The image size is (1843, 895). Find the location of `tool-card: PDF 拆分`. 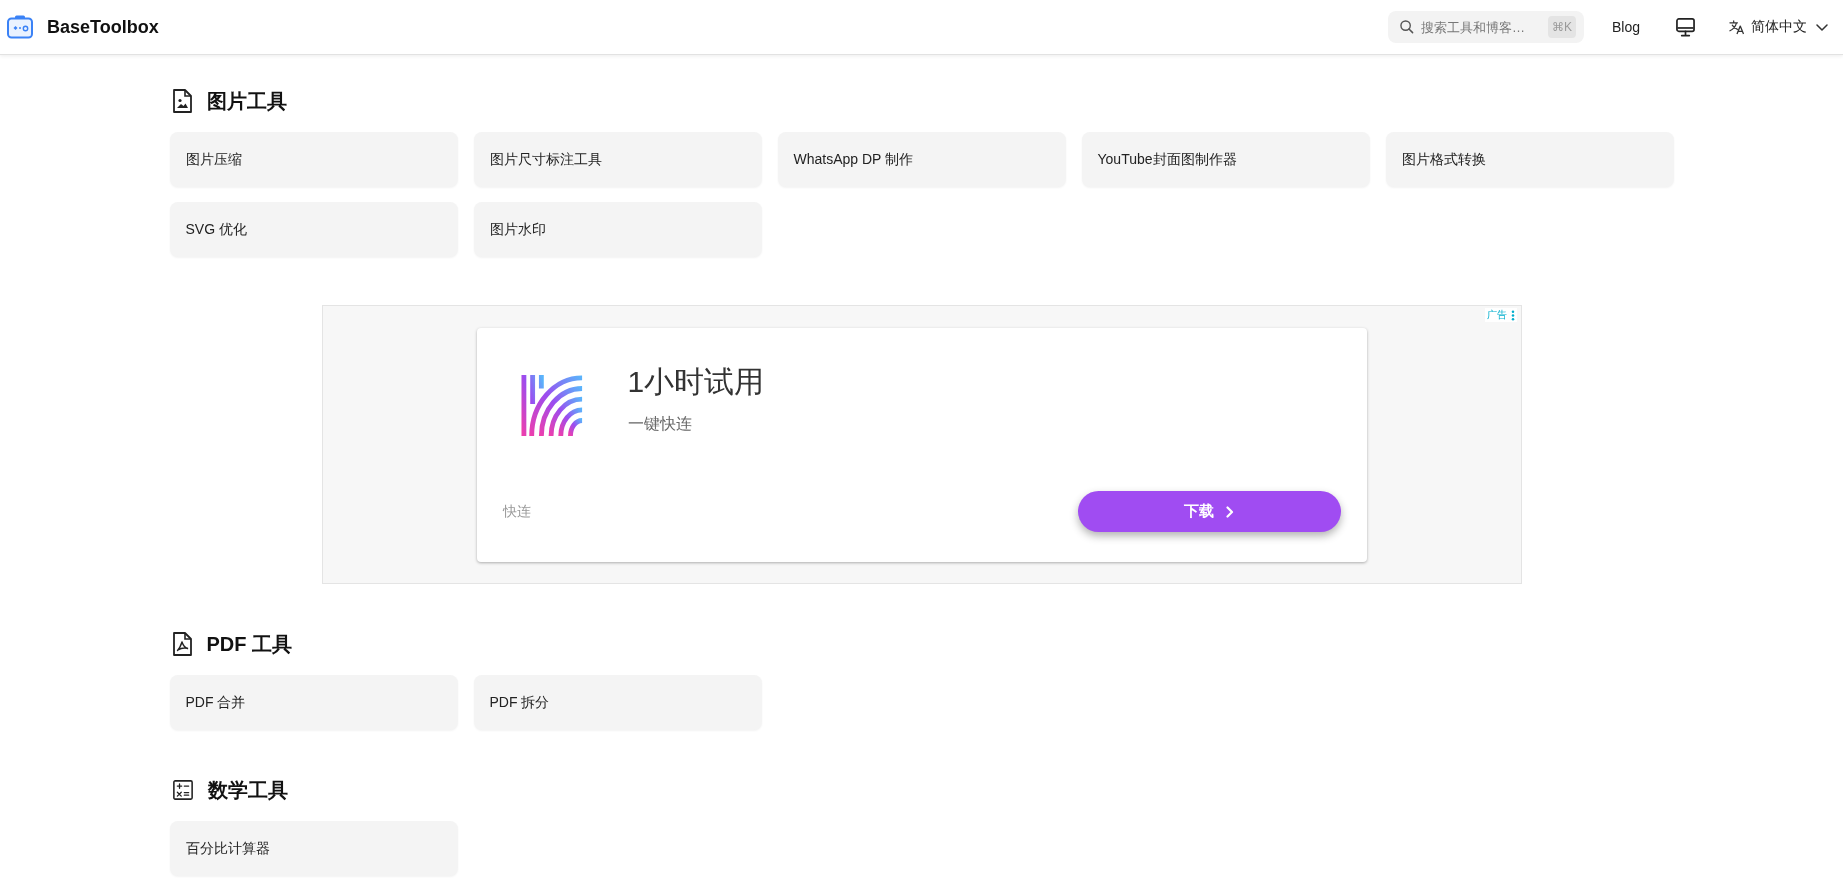

tool-card: PDF 拆分 is located at coordinates (617, 702).